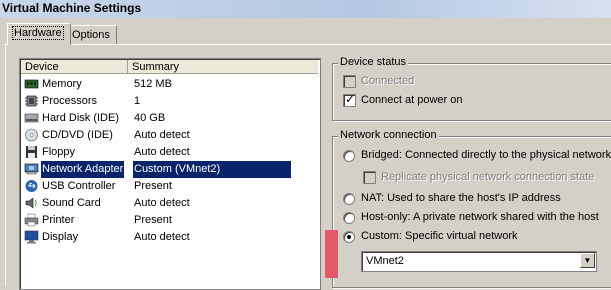 The height and width of the screenshot is (290, 611). What do you see at coordinates (31, 84) in the screenshot?
I see `memory-icon` at bounding box center [31, 84].